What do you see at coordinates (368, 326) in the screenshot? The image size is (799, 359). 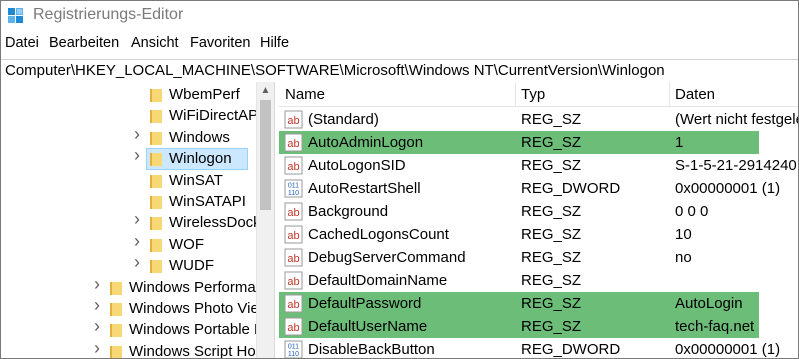 I see `value-name: DefaultUserName` at bounding box center [368, 326].